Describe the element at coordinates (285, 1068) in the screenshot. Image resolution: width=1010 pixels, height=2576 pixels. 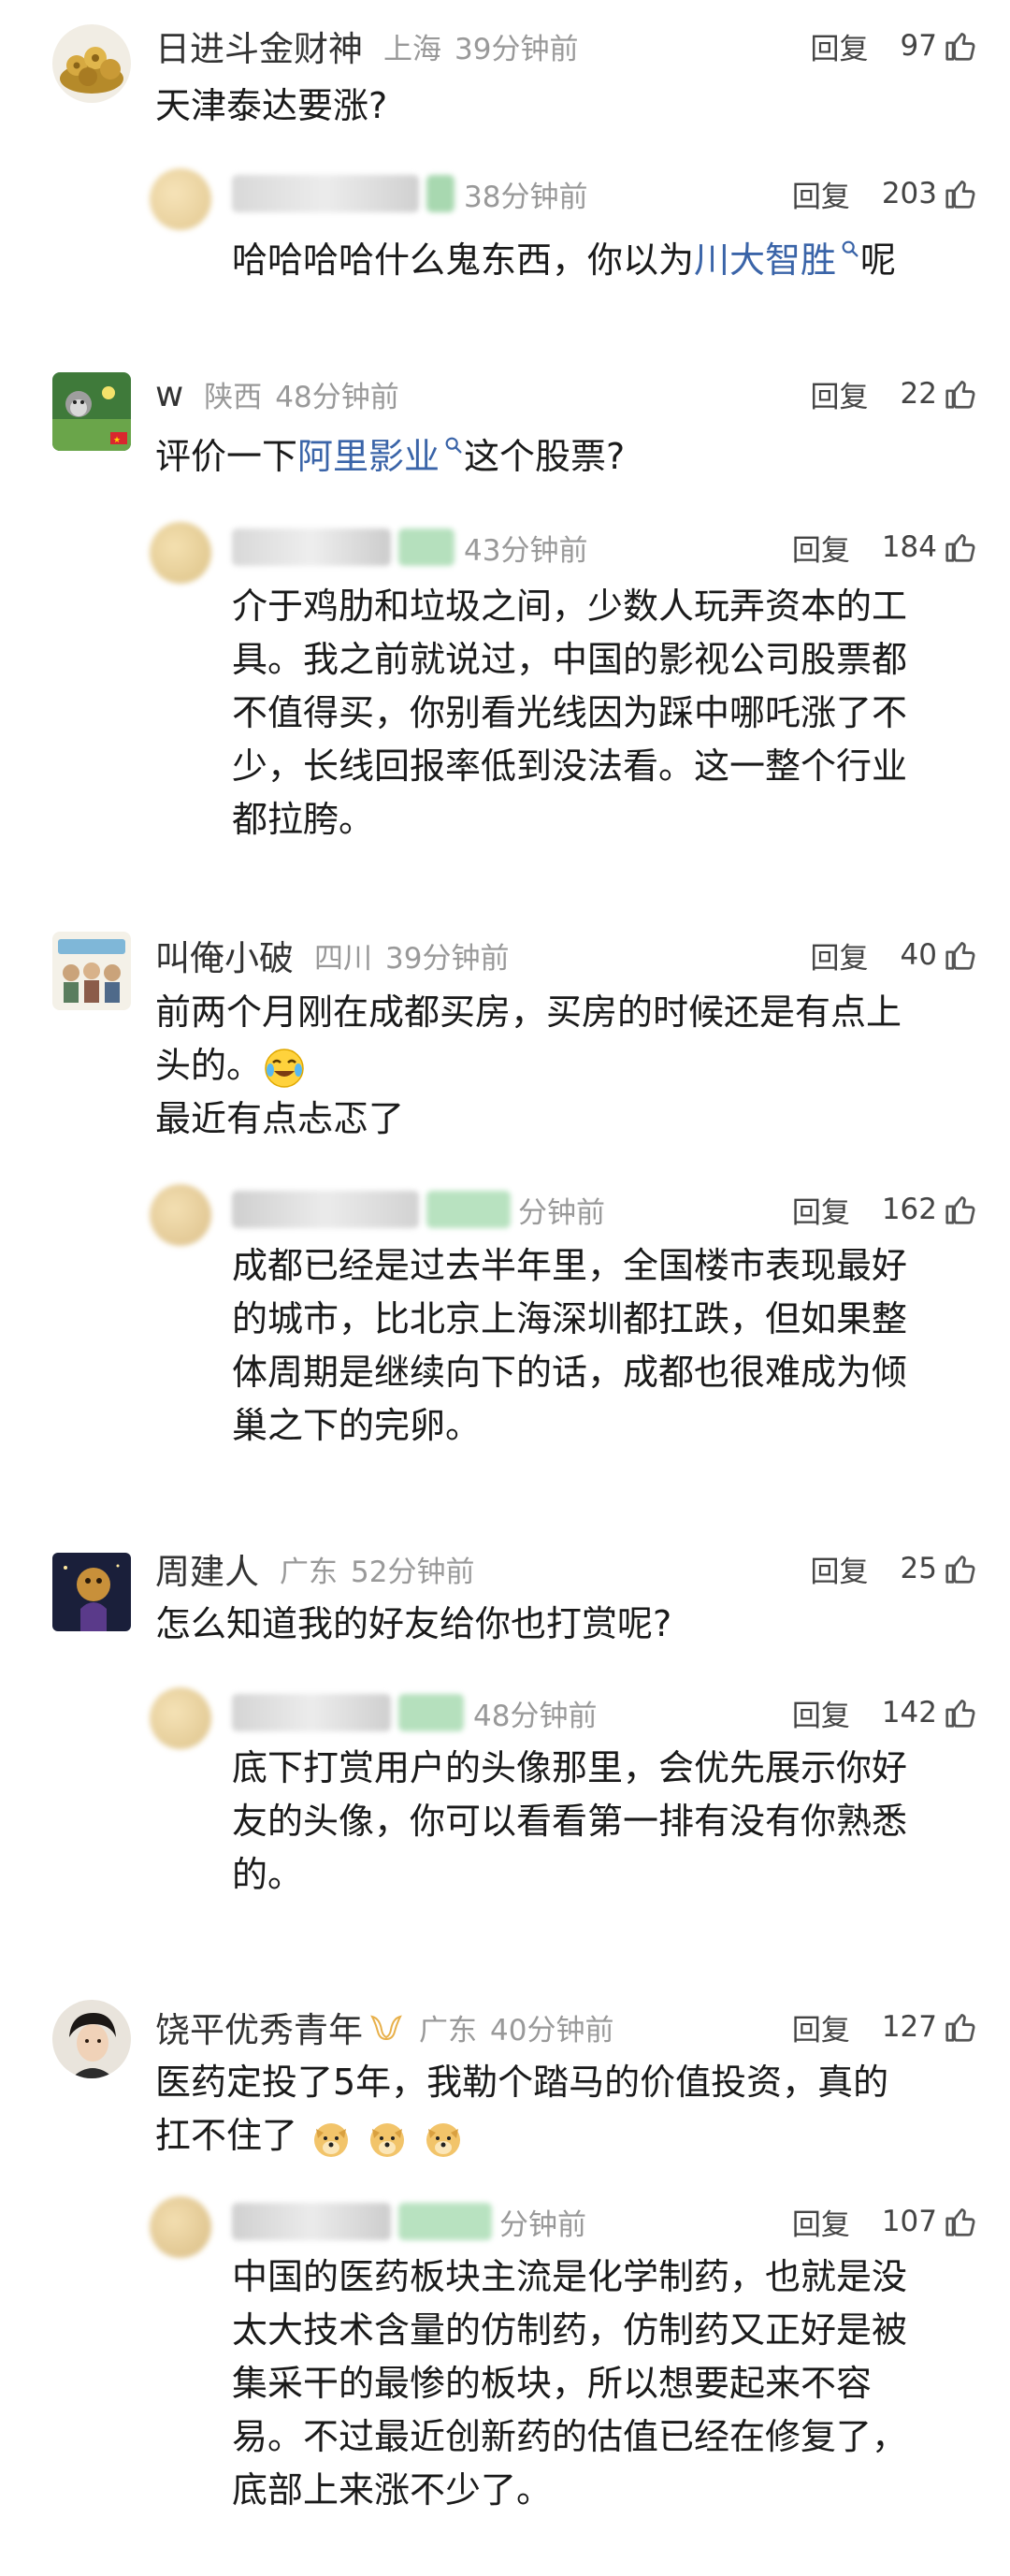
I see `laugh-cry-emoji` at that location.